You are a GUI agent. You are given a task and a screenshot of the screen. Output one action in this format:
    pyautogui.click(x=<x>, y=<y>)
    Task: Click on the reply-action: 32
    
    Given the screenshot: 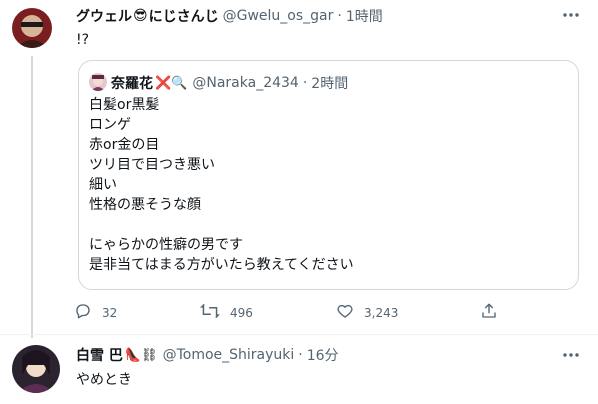 What is the action you would take?
    pyautogui.click(x=95, y=312)
    